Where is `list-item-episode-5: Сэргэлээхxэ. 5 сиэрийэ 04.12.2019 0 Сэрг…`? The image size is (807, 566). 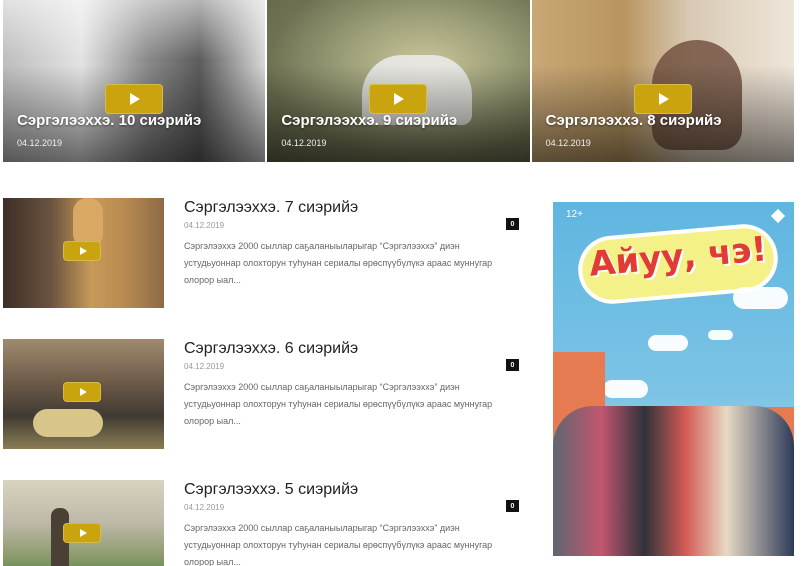 list-item-episode-5: Сэргэлээхxэ. 5 сиэрийэ 04.12.2019 0 Сэрг… is located at coordinates (263, 523).